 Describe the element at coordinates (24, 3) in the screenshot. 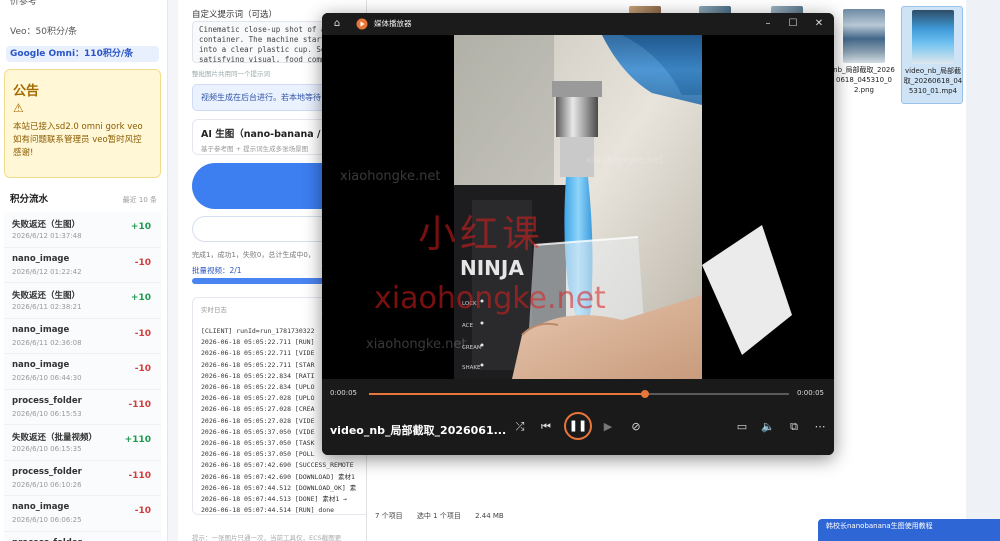

I see `sidebar-header: 价参考` at that location.